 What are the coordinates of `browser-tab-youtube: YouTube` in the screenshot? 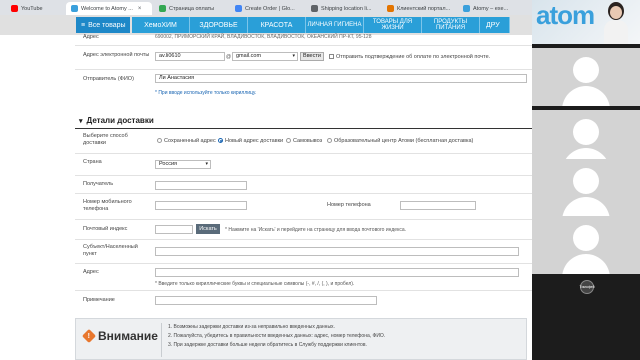 It's located at (35, 8).